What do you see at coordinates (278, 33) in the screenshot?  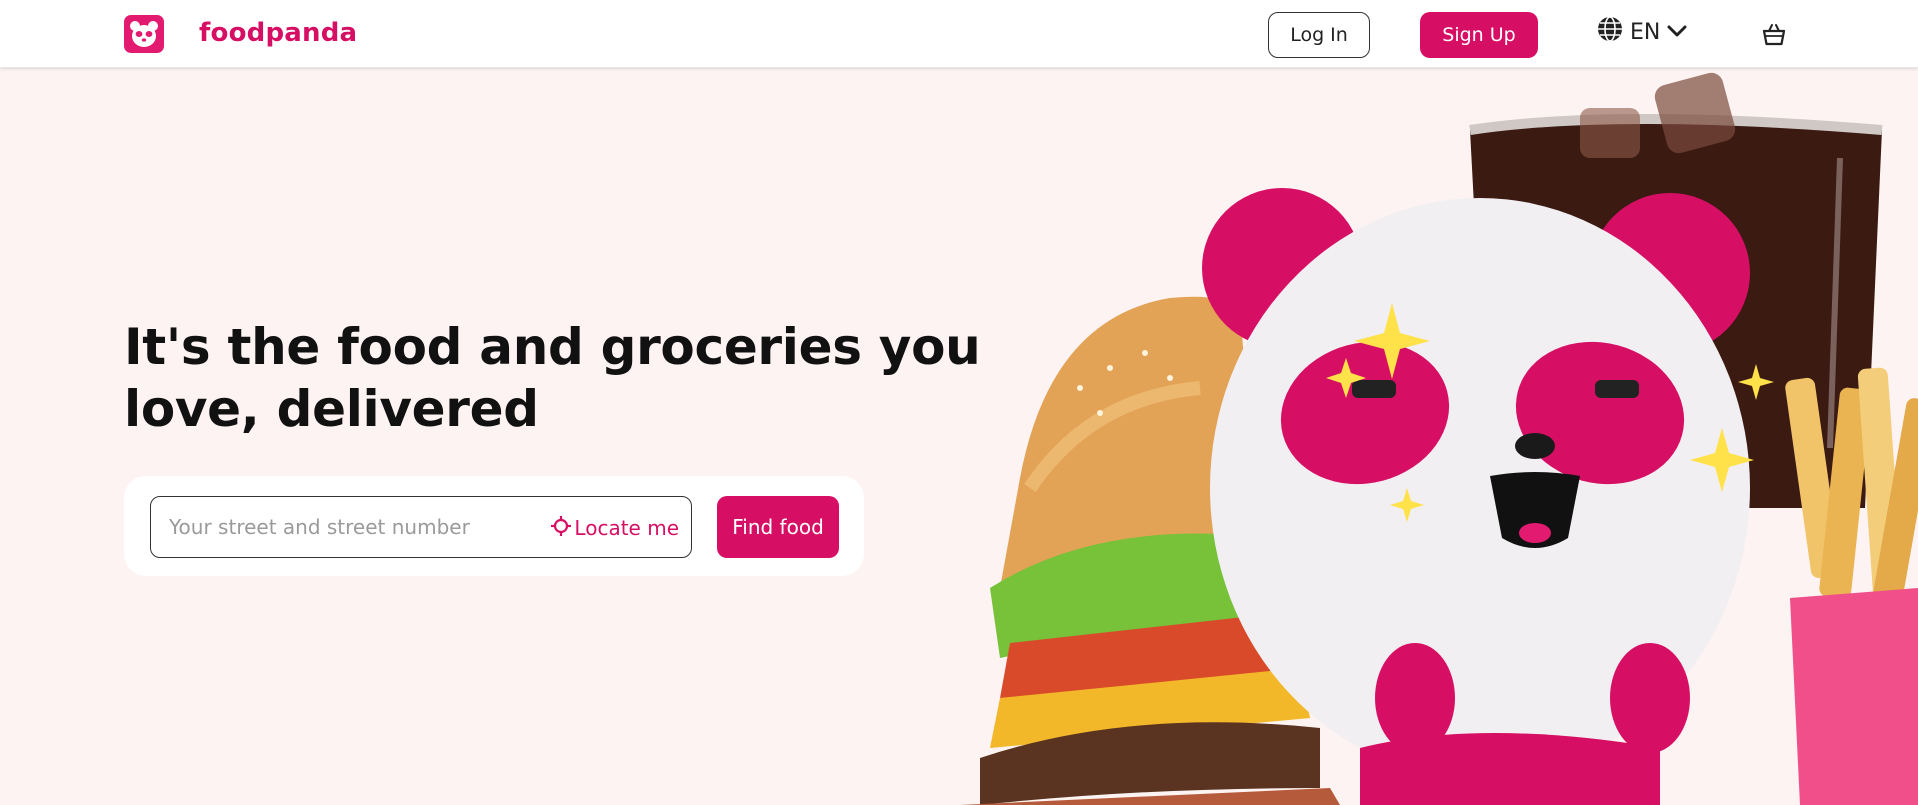 I see `brand-name: foodpanda` at bounding box center [278, 33].